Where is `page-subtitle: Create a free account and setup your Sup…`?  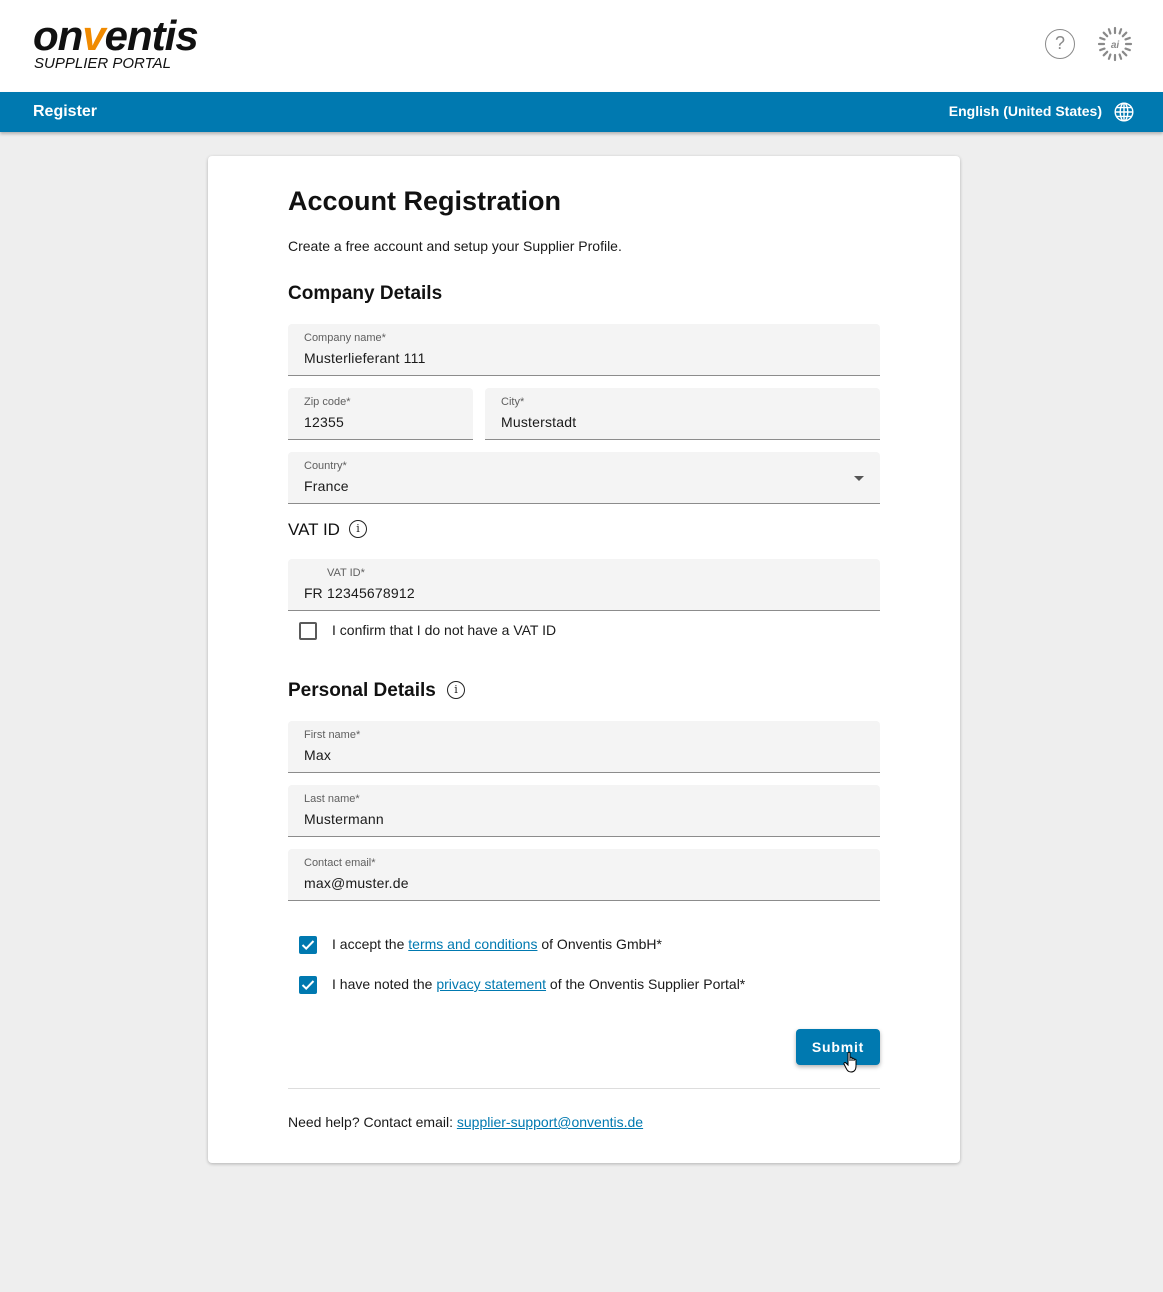 page-subtitle: Create a free account and setup your Sup… is located at coordinates (455, 246).